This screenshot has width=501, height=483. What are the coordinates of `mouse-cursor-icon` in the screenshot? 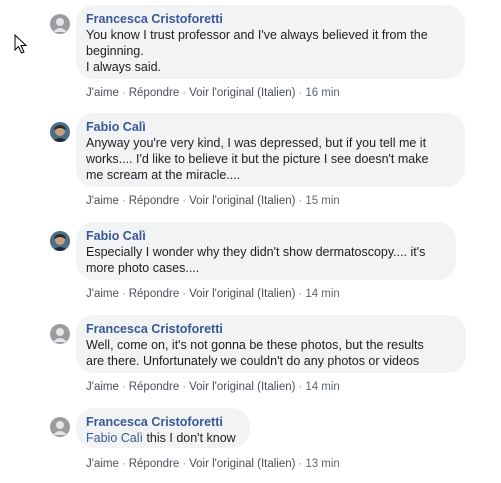 It's located at (21, 44).